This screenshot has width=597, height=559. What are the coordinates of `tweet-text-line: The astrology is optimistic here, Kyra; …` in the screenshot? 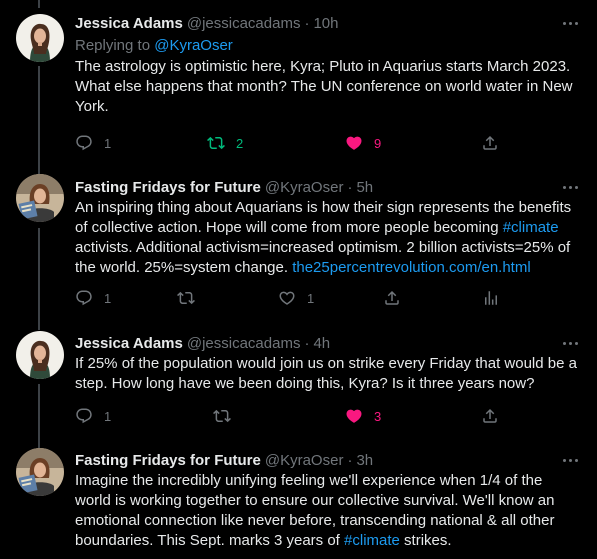 It's located at (323, 66).